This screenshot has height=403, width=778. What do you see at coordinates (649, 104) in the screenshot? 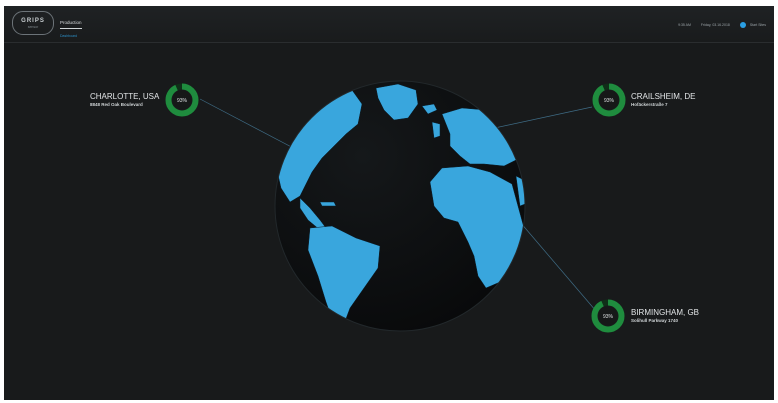
I see `location-address-crailsheim: Hofäckerstraße 7` at bounding box center [649, 104].